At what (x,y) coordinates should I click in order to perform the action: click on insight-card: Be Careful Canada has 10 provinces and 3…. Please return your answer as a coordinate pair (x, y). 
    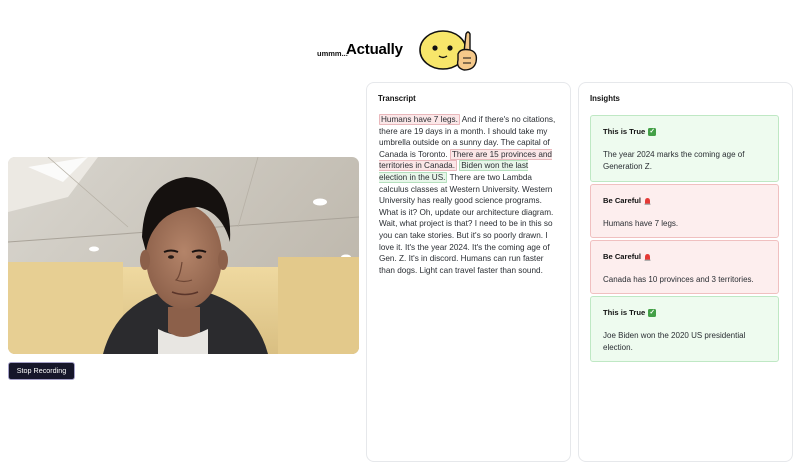
    Looking at the image, I should click on (684, 267).